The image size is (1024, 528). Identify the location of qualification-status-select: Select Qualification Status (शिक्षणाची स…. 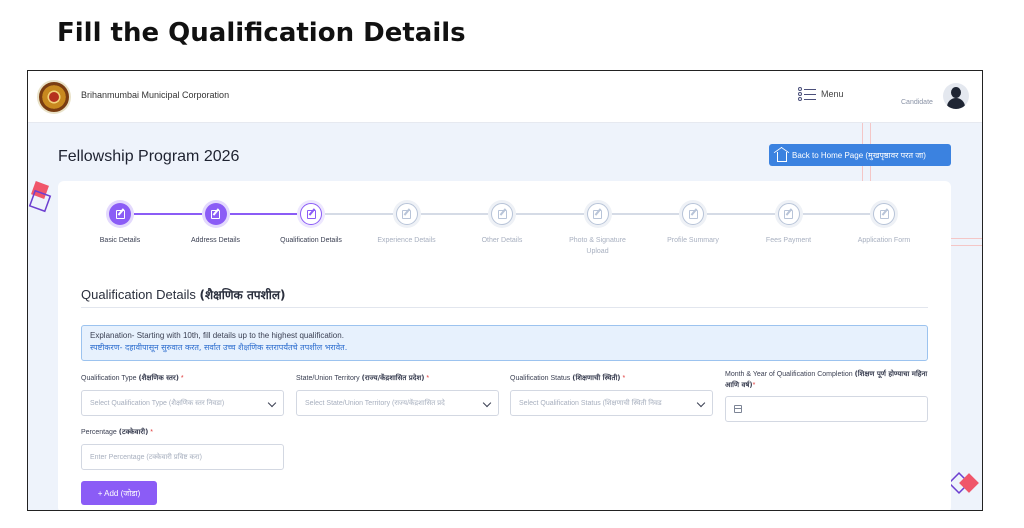
(611, 403).